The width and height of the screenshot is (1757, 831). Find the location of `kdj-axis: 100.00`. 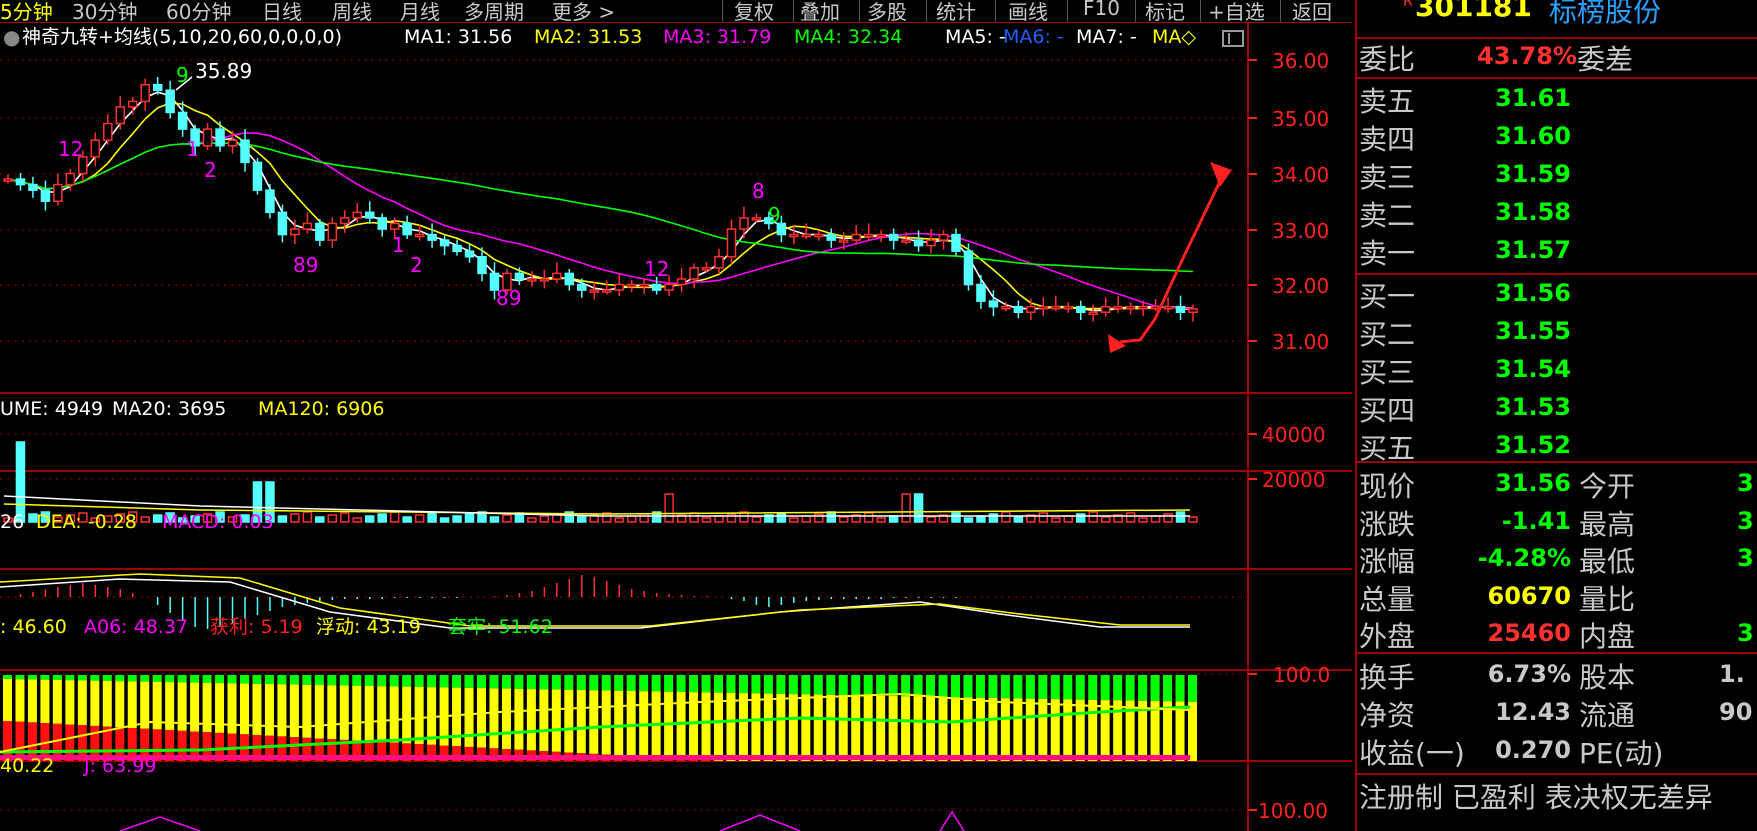

kdj-axis: 100.00 is located at coordinates (1288, 811).